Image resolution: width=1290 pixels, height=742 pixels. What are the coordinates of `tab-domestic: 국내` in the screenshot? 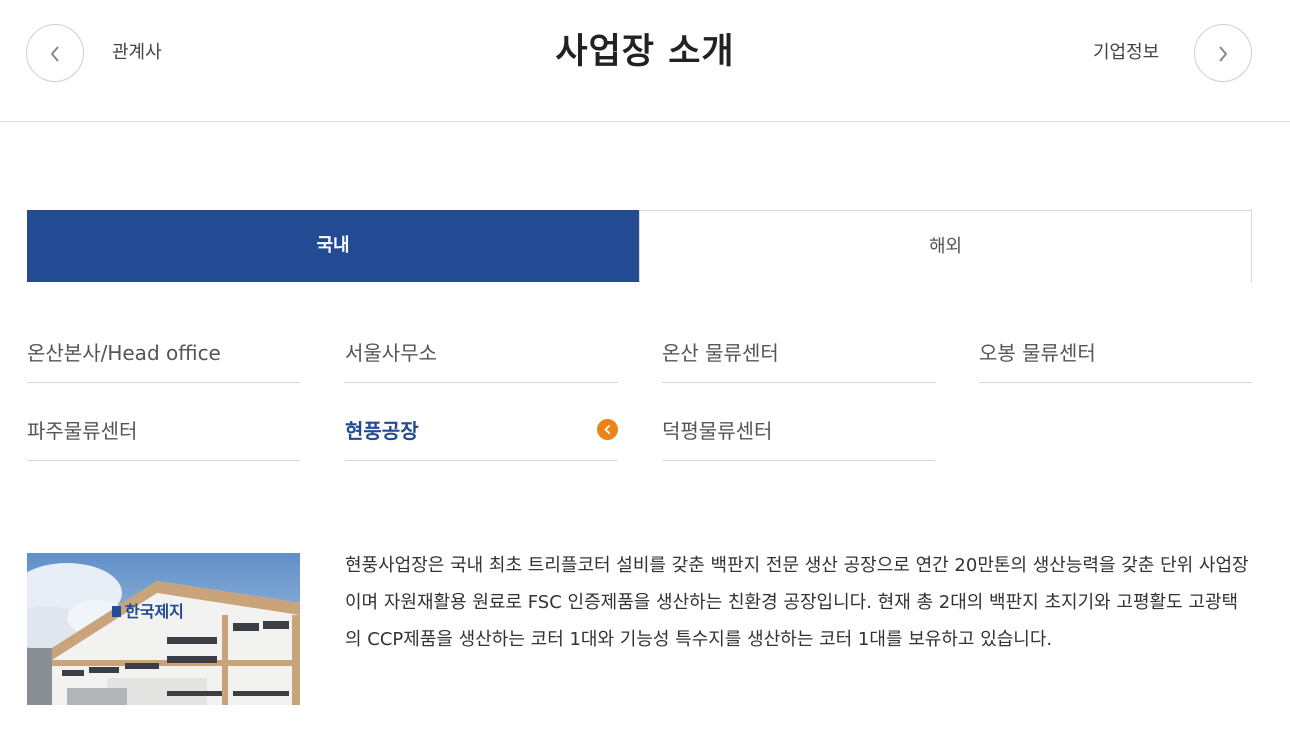 It's located at (333, 246).